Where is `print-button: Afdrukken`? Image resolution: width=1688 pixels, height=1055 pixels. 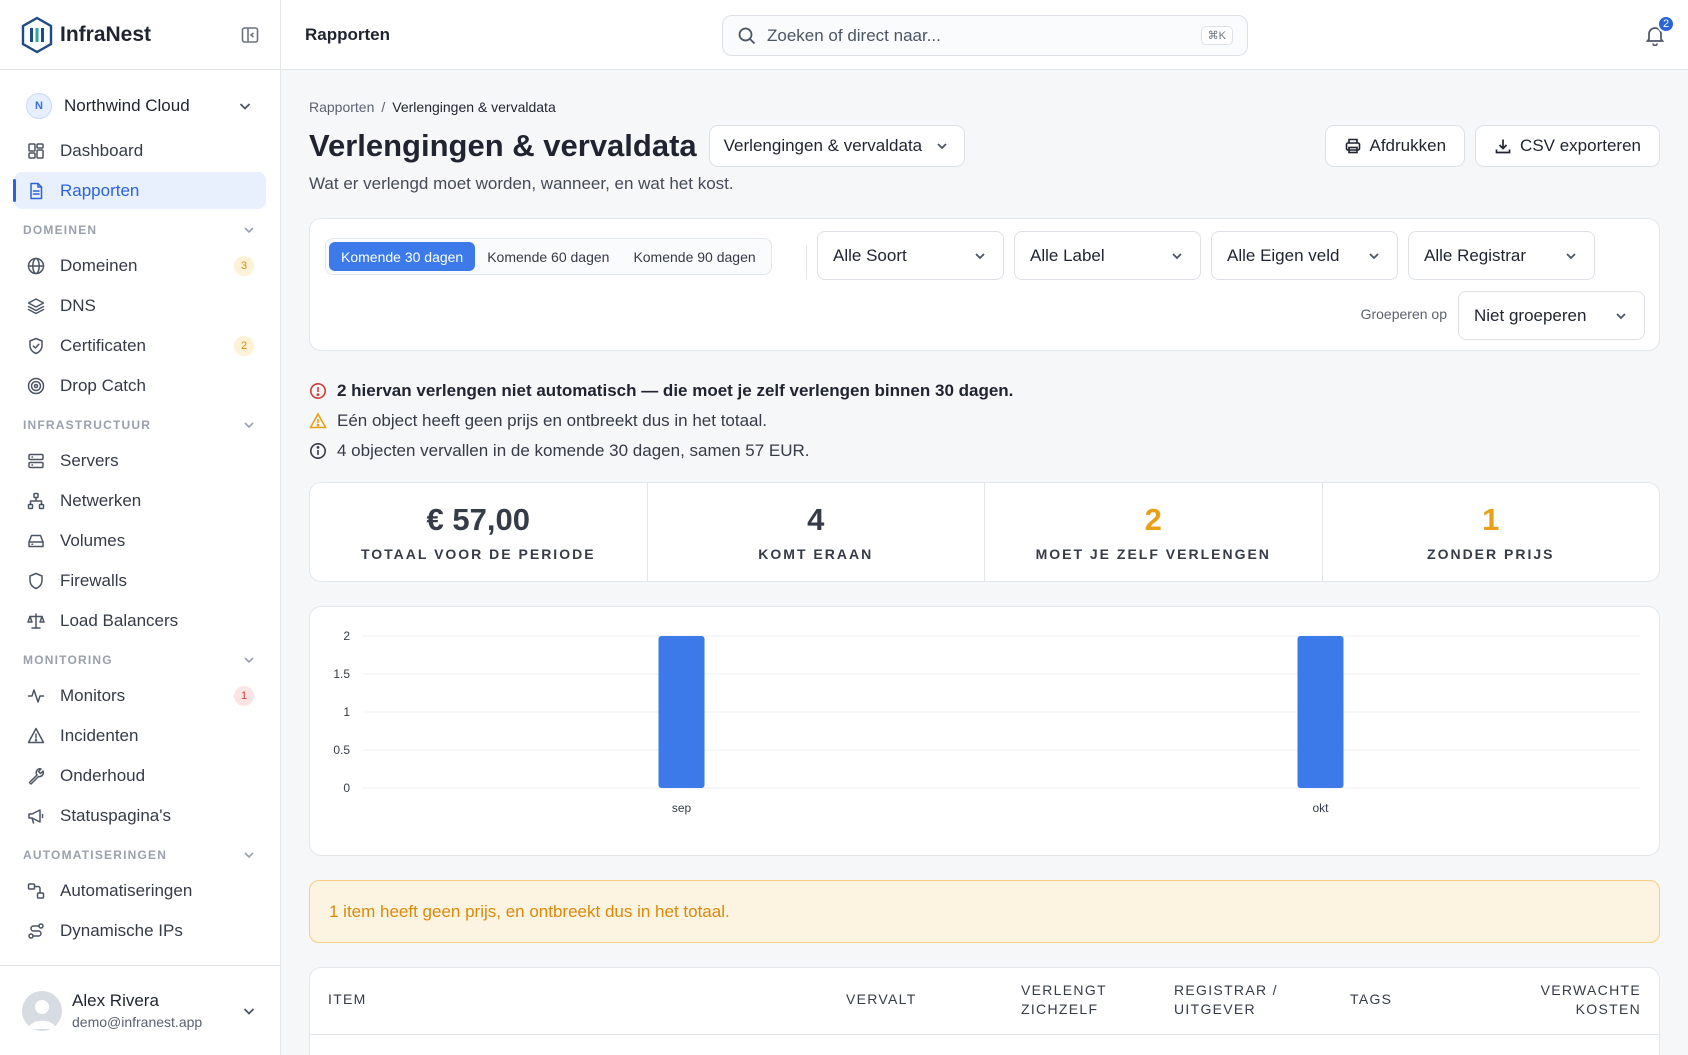
print-button: Afdrukken is located at coordinates (1395, 146).